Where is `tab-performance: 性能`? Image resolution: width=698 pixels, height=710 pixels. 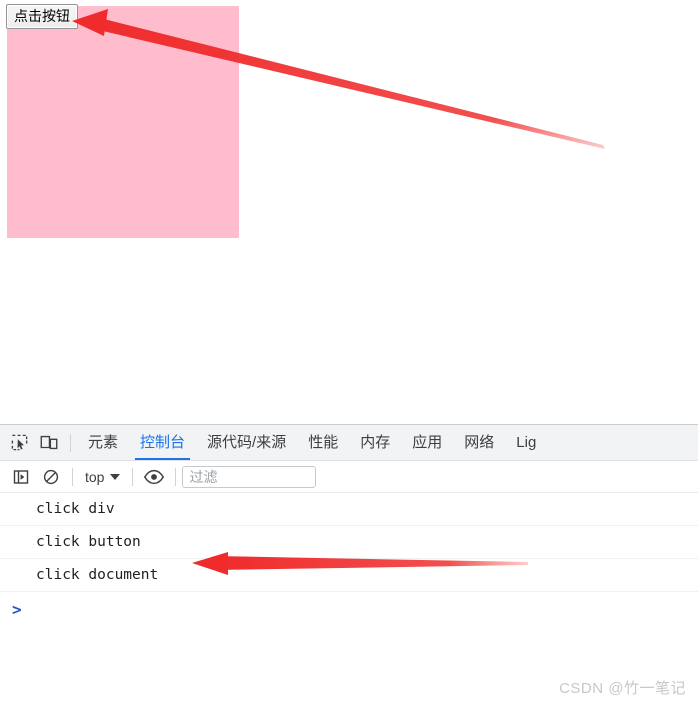 tab-performance: 性能 is located at coordinates (323, 442).